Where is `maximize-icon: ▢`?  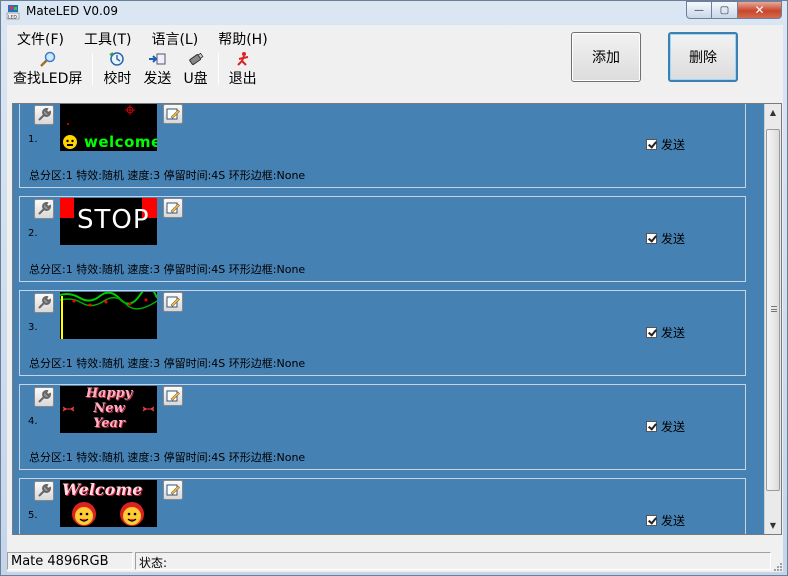 maximize-icon: ▢ is located at coordinates (724, 10).